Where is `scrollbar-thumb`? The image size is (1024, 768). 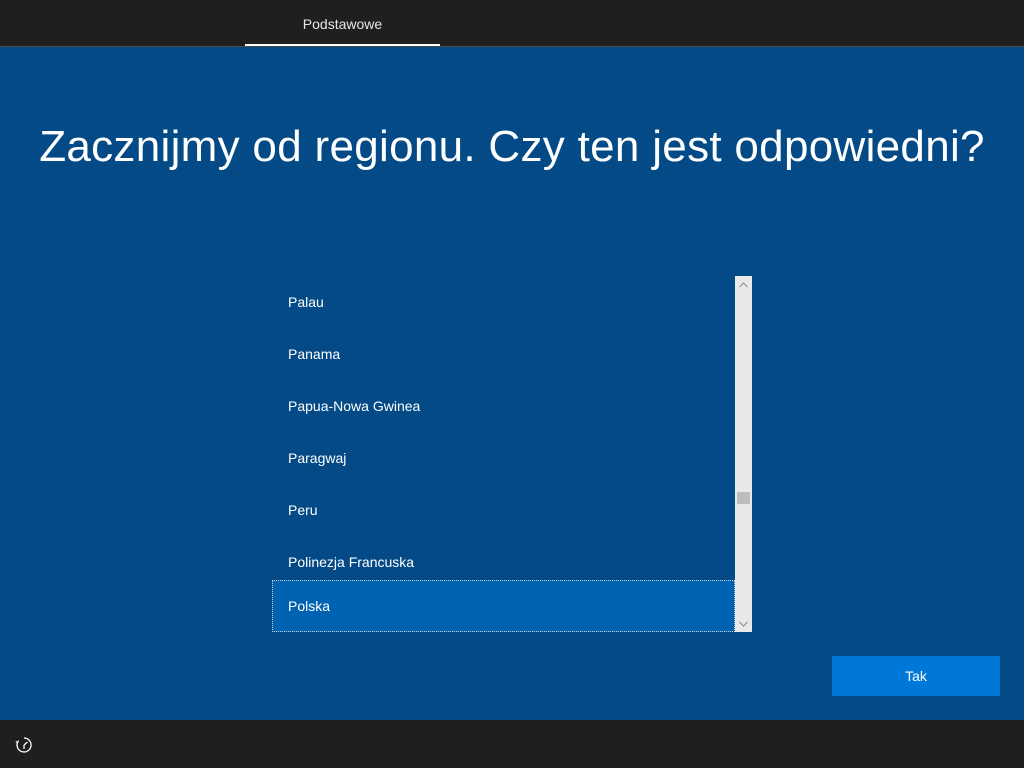
scrollbar-thumb is located at coordinates (743, 498).